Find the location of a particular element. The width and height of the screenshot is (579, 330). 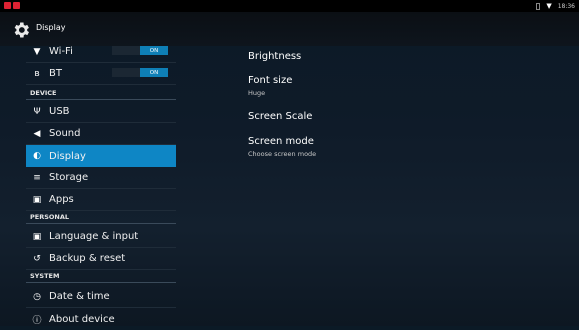

sidebar-item-datetime: ◷ Date & time is located at coordinates (101, 297).